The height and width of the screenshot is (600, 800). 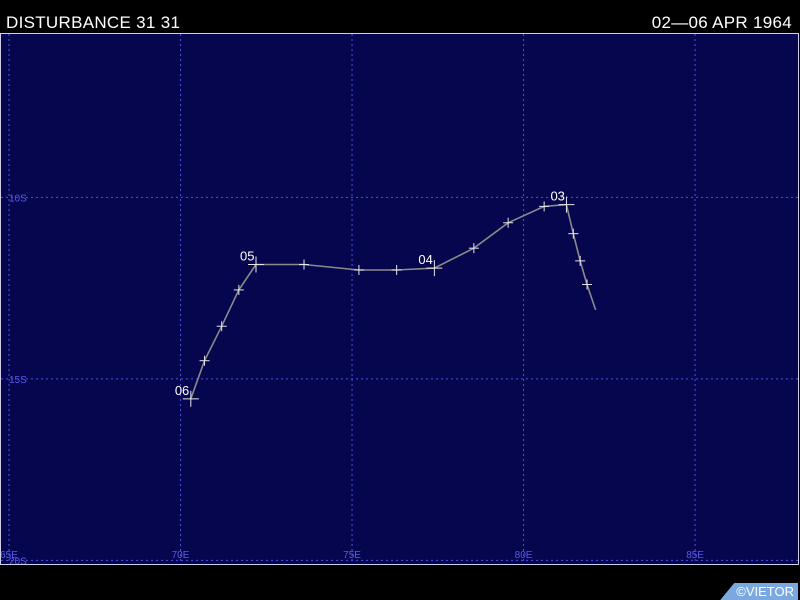 I want to click on date-range: 02—06 APR 1964, so click(x=721, y=22).